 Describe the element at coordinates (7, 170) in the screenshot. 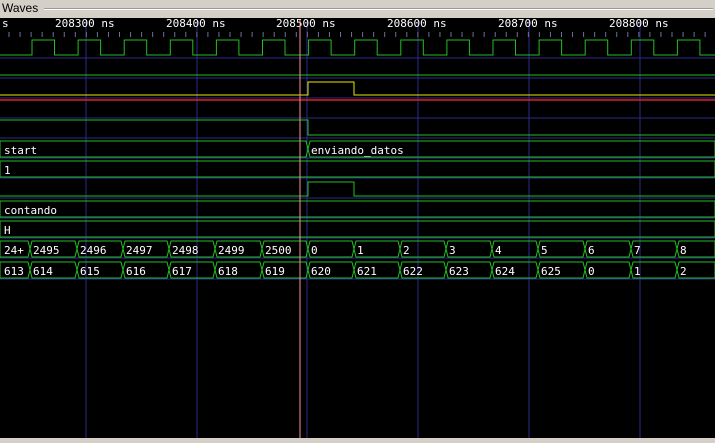

I see `row1-bus-value: 1` at that location.